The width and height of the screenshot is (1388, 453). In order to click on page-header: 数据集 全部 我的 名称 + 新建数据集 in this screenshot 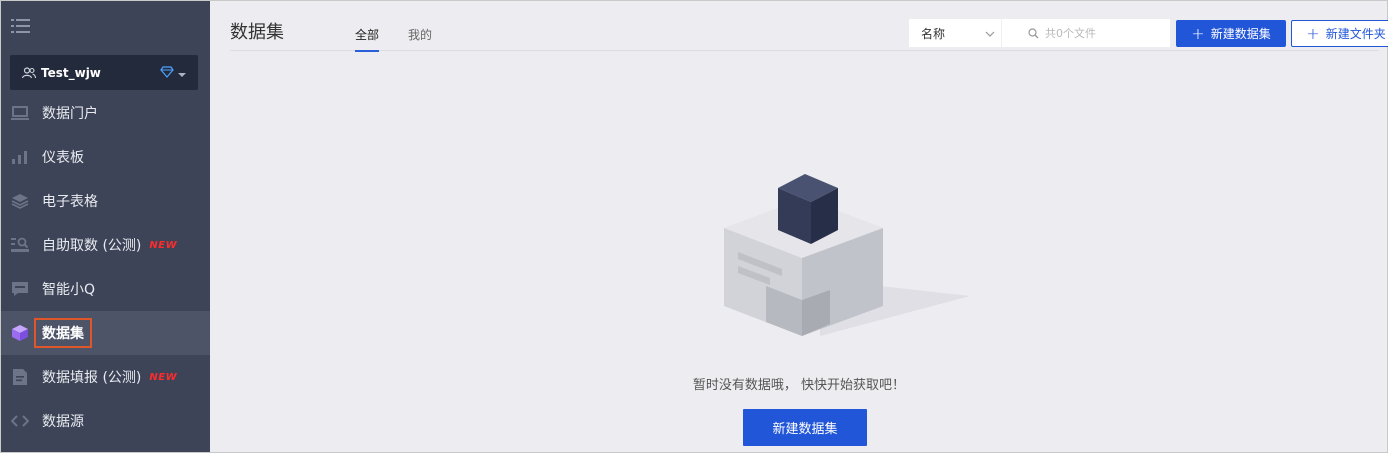, I will do `click(809, 26)`.